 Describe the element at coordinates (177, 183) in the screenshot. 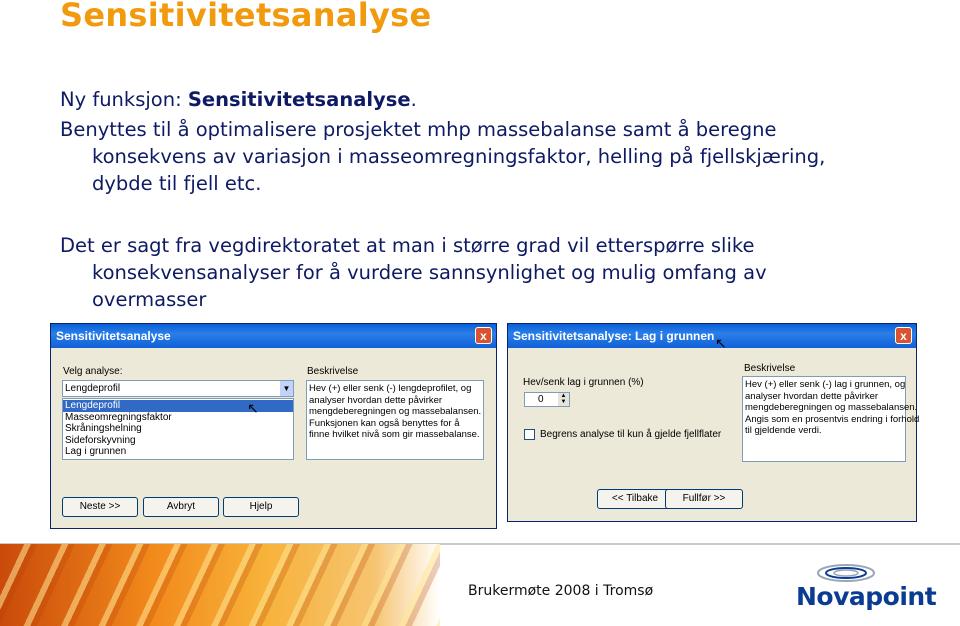

I see `bullet2-line3: dybde til fjell etc.` at that location.